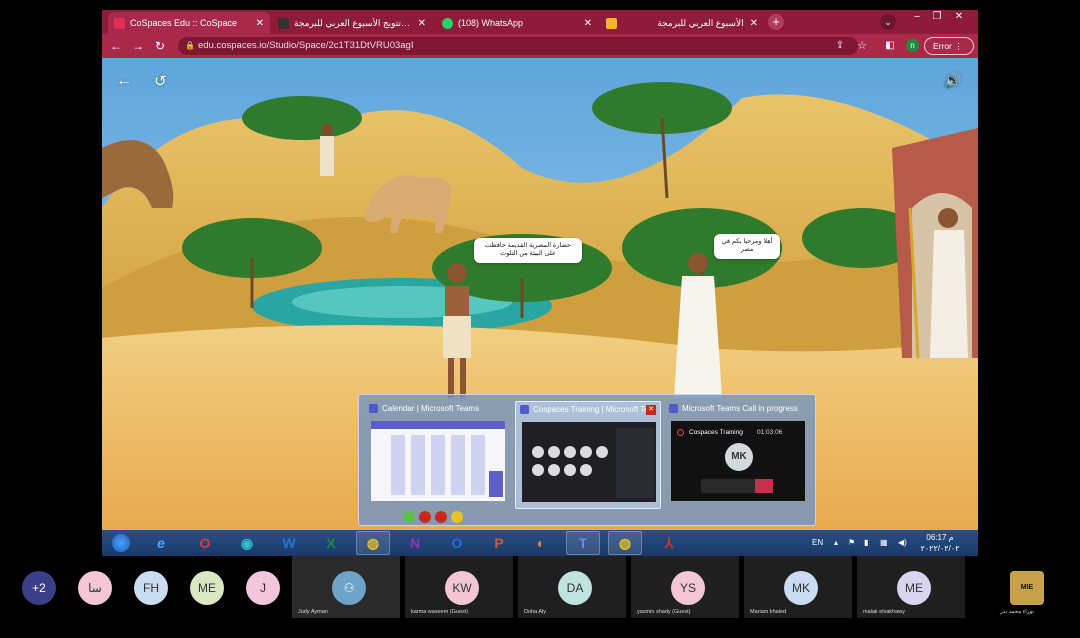 The image size is (1080, 638). Describe the element at coordinates (433, 517) in the screenshot. I see `thumbnail-toolbar` at that location.